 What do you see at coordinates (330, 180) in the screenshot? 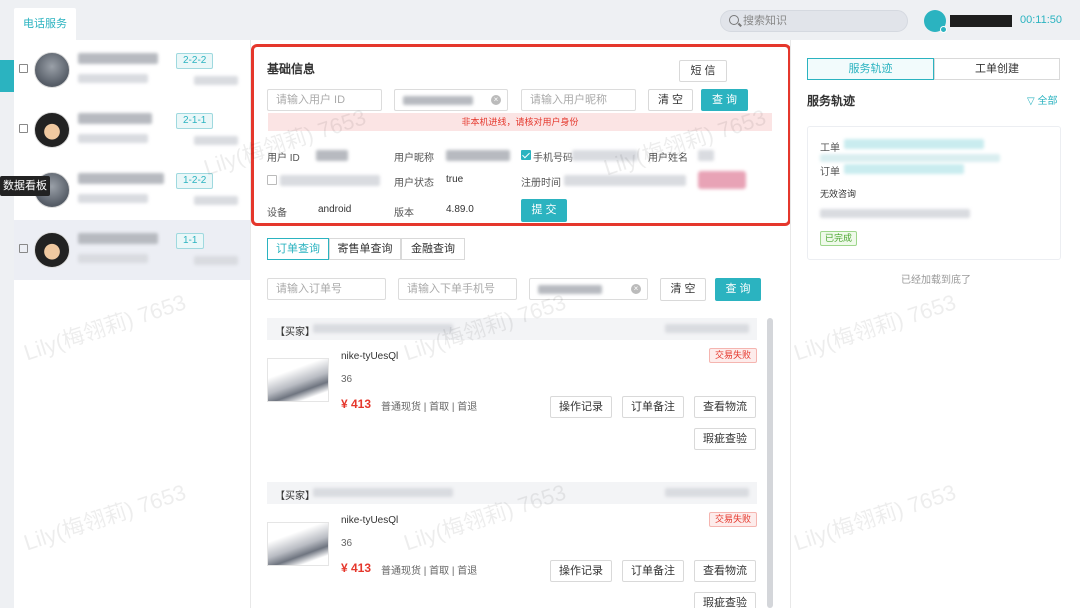
I see `field-value-redacted` at bounding box center [330, 180].